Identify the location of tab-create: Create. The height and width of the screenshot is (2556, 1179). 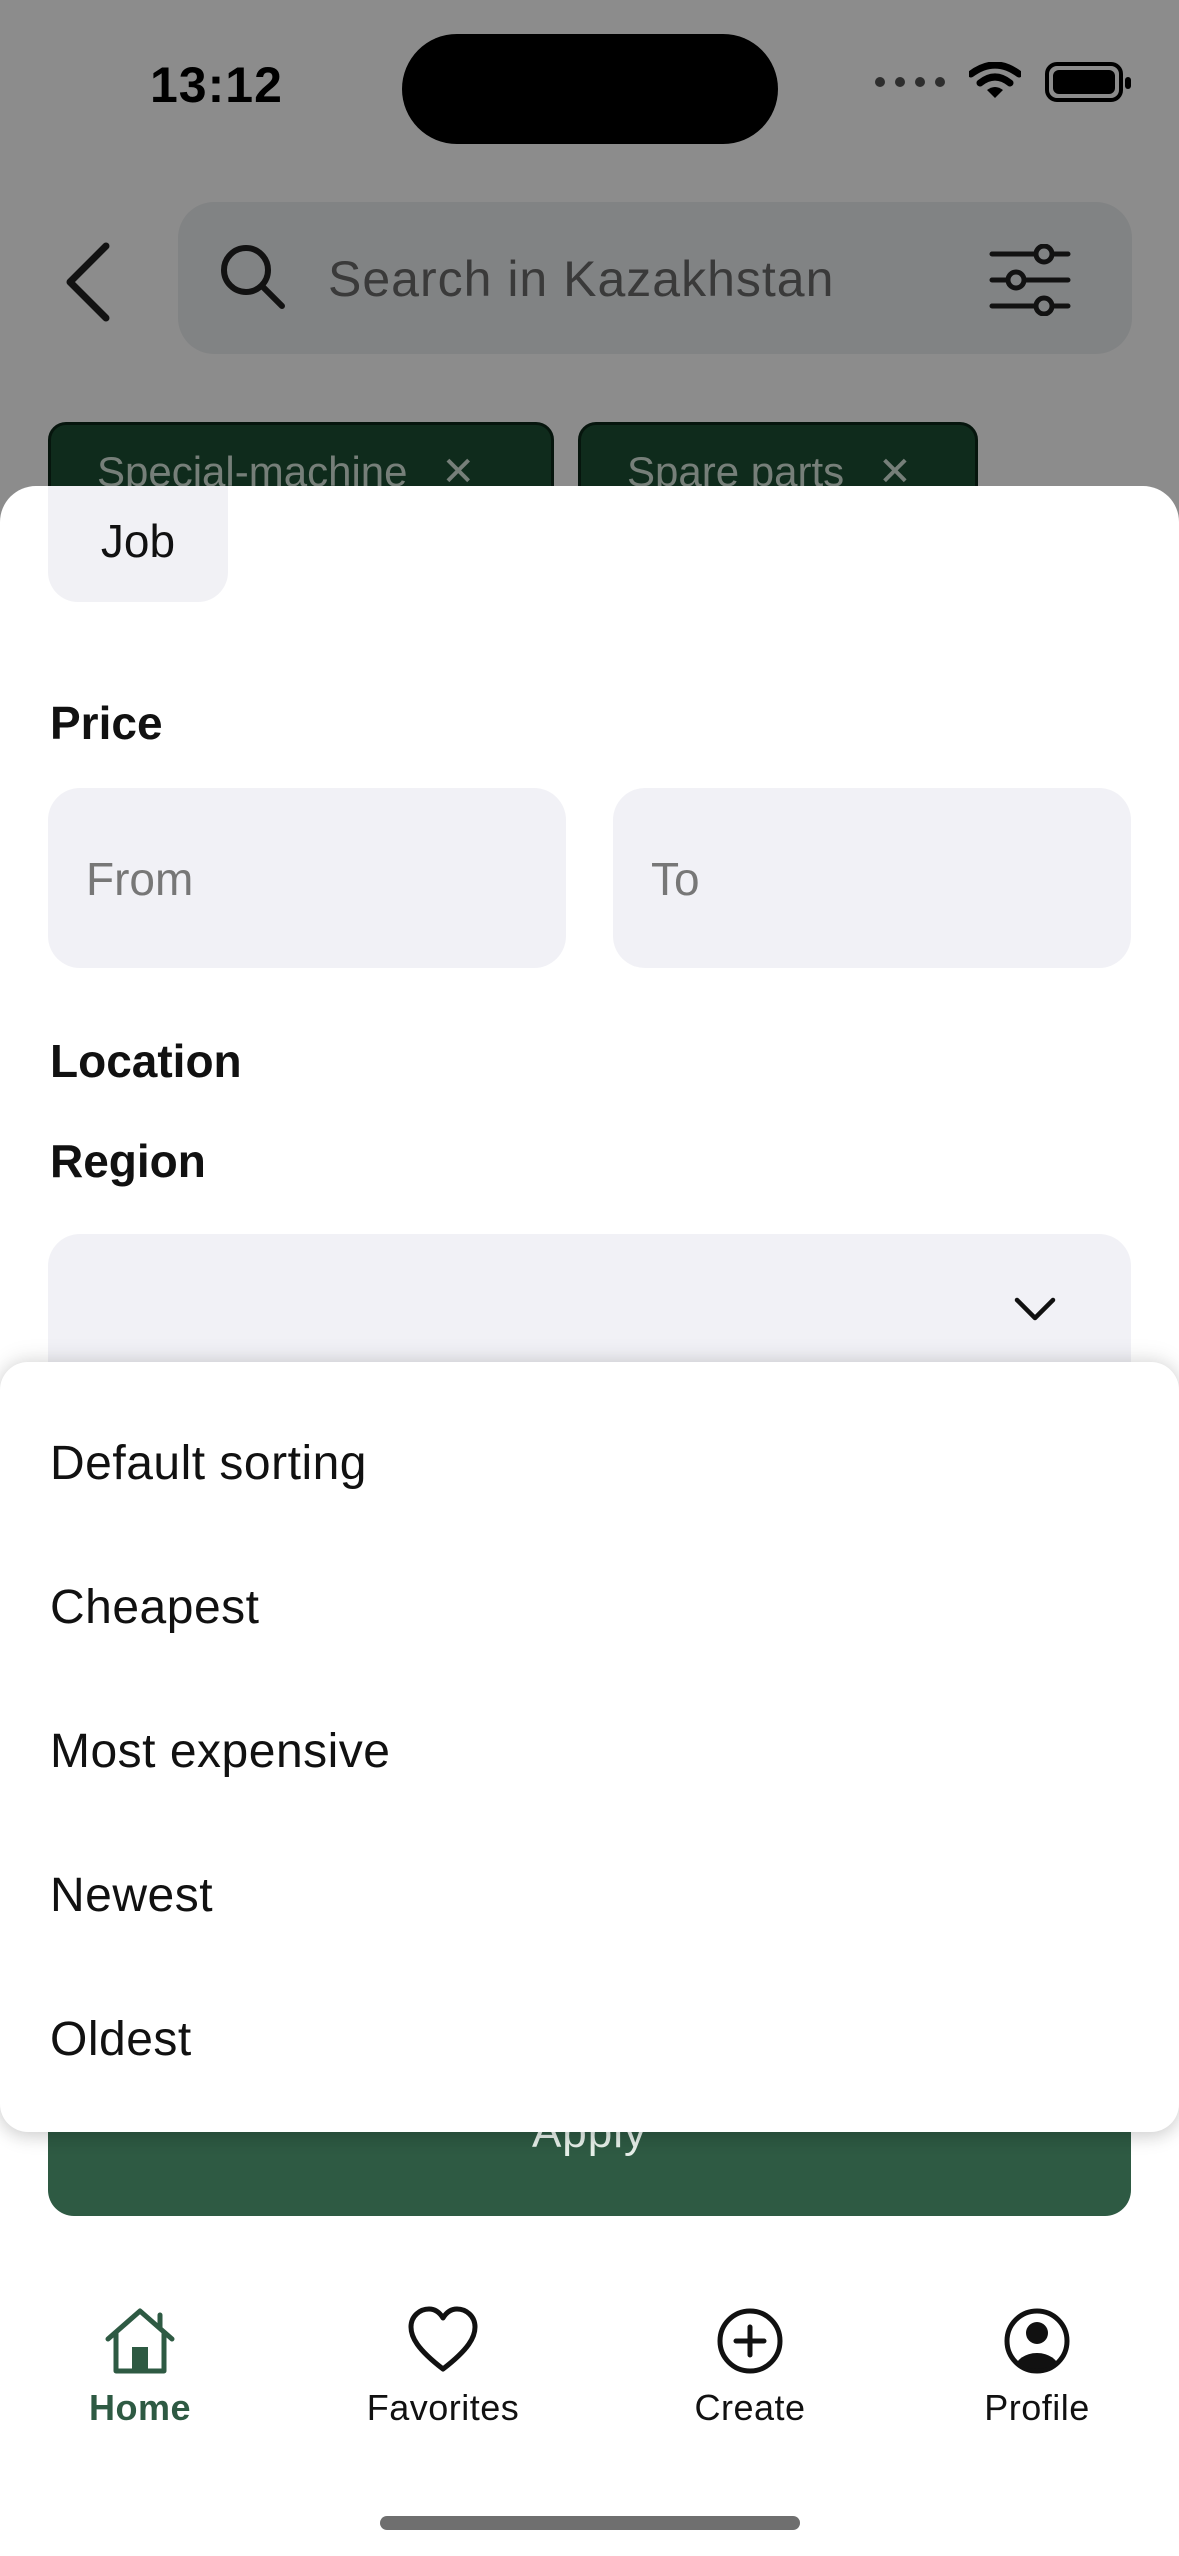
(750, 2367).